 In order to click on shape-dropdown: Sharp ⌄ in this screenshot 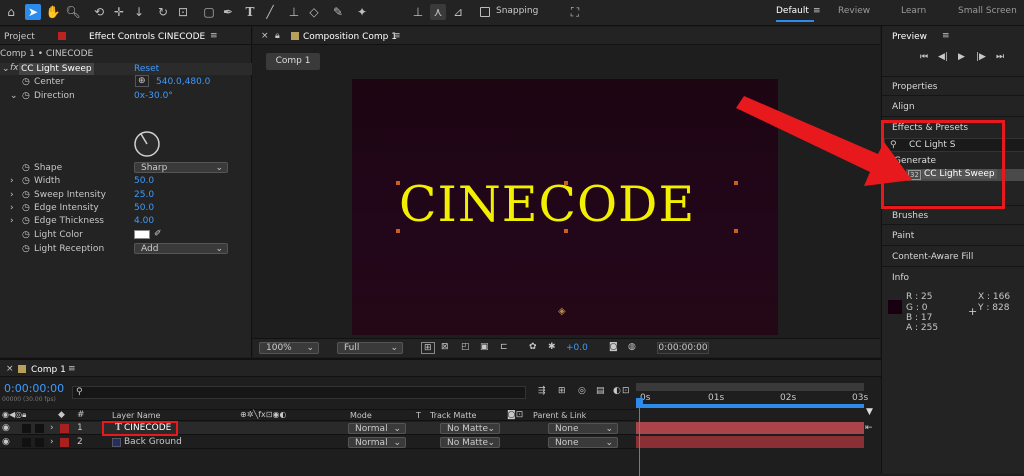, I will do `click(181, 167)`.